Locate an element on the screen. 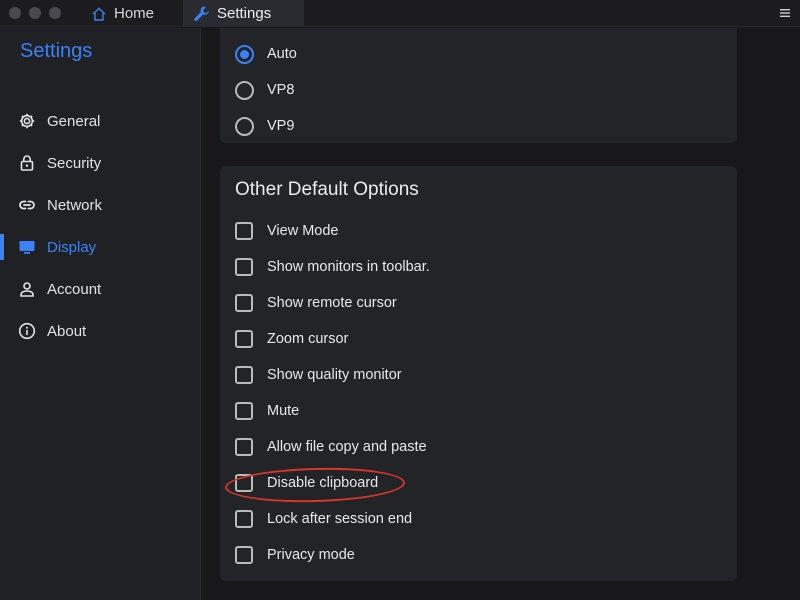 The width and height of the screenshot is (800, 600). option-show-remote-cursor: Show remote cursor is located at coordinates (316, 303).